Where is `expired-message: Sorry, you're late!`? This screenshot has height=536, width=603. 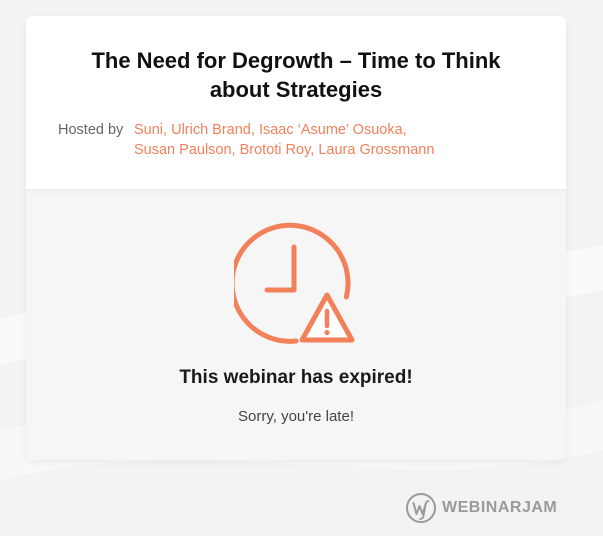
expired-message: Sorry, you're late! is located at coordinates (296, 416).